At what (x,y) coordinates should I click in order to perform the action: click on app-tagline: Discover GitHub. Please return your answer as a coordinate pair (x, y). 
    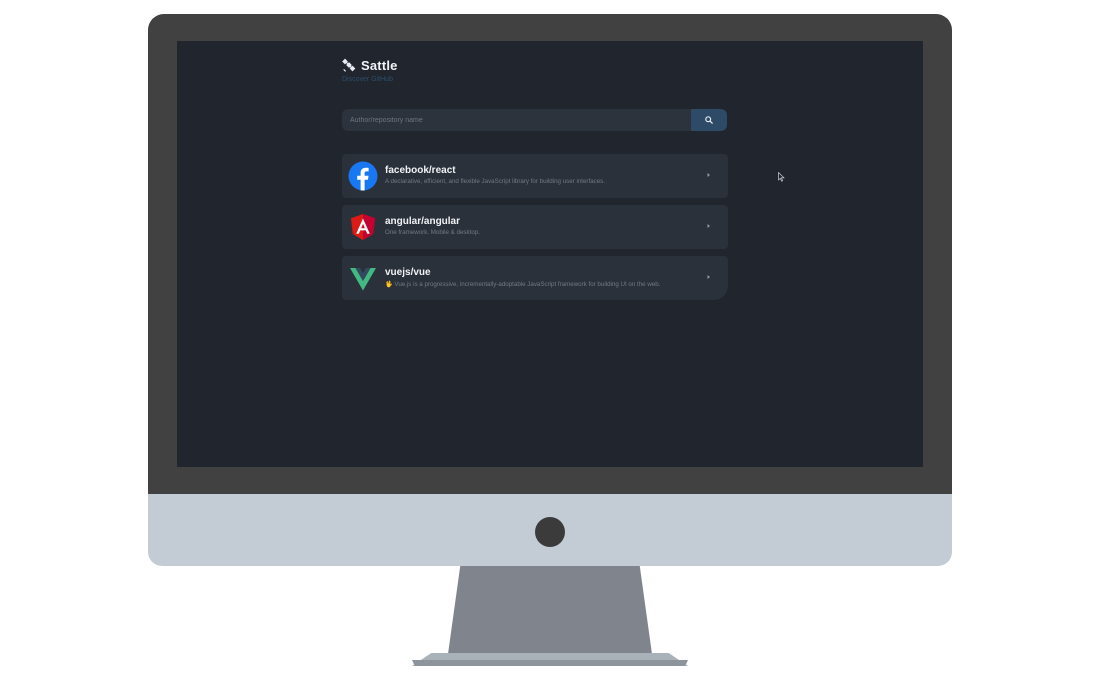
    Looking at the image, I should click on (367, 79).